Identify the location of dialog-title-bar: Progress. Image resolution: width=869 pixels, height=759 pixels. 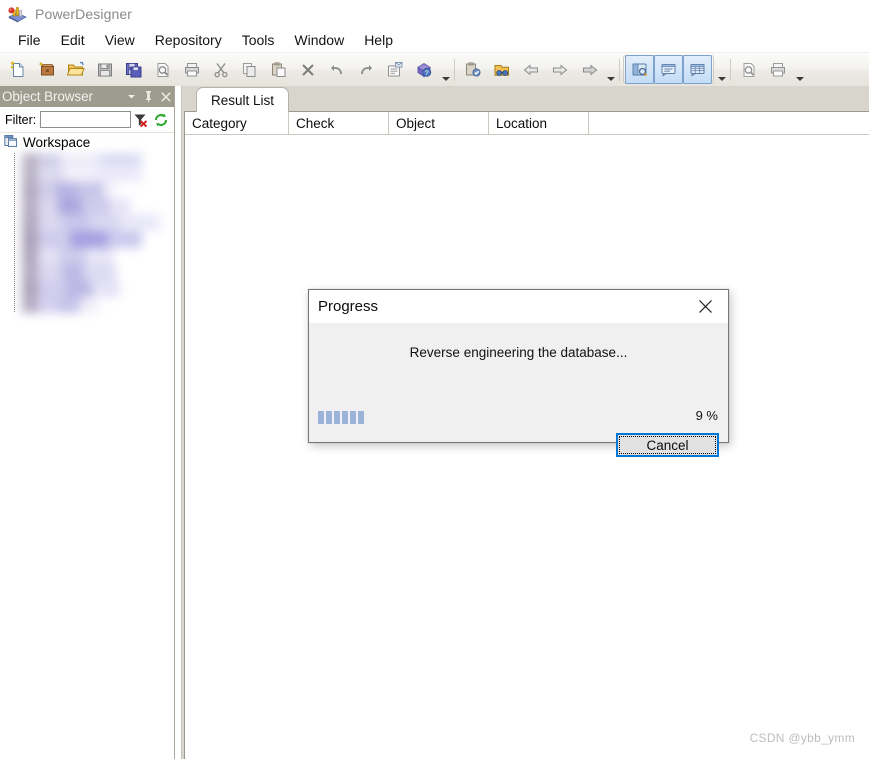
(518, 306).